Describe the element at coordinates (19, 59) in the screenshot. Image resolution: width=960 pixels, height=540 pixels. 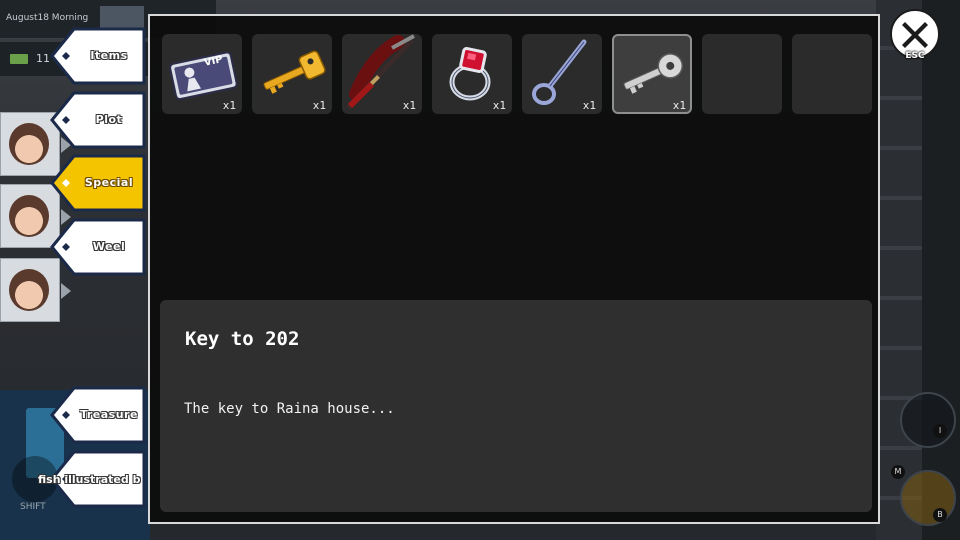
I see `money-icon` at that location.